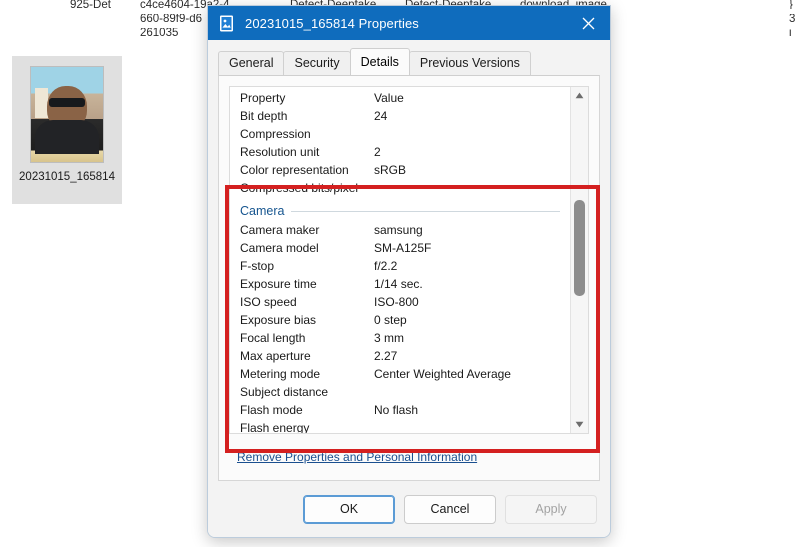 Image resolution: width=800 pixels, height=547 pixels. I want to click on property-row: Compressed bits/pixel, so click(400, 188).